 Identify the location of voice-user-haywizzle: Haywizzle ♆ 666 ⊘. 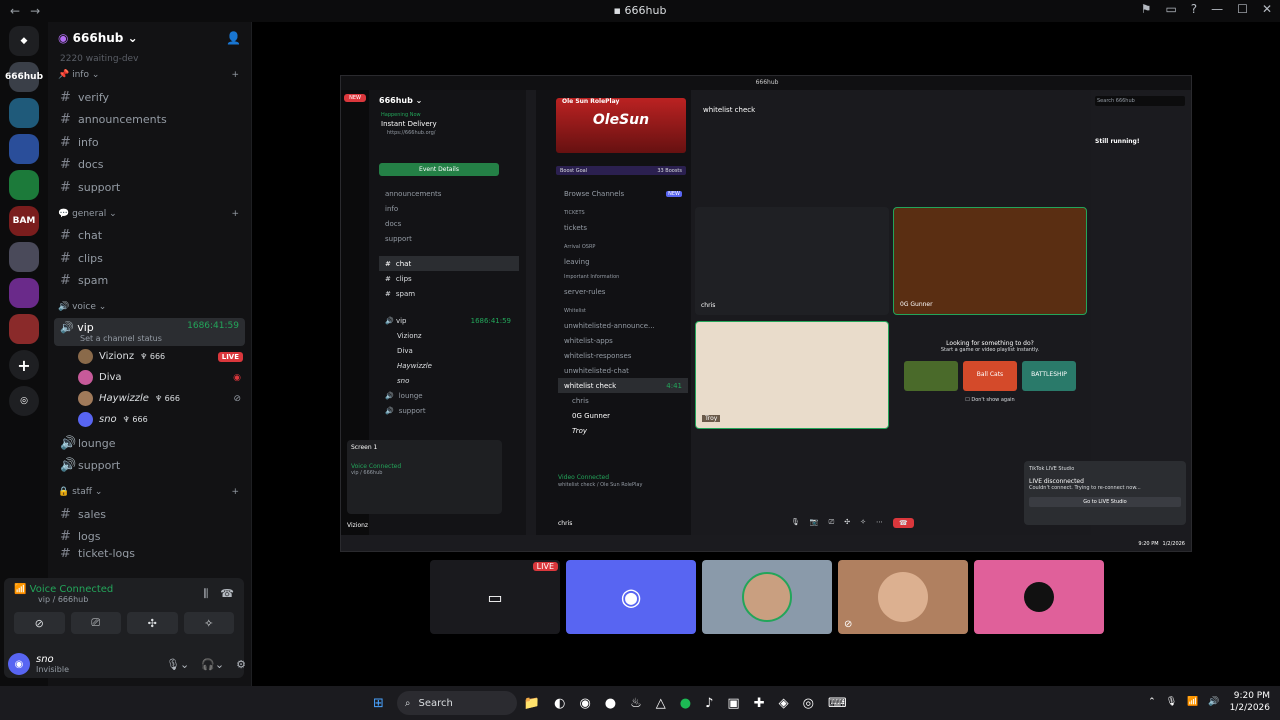
(149, 398).